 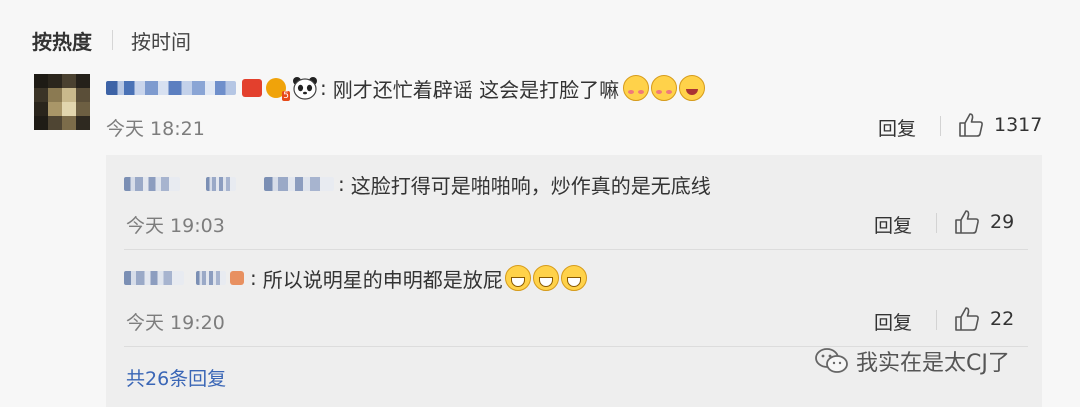 I want to click on crown-badge-icon: 5, so click(x=278, y=89).